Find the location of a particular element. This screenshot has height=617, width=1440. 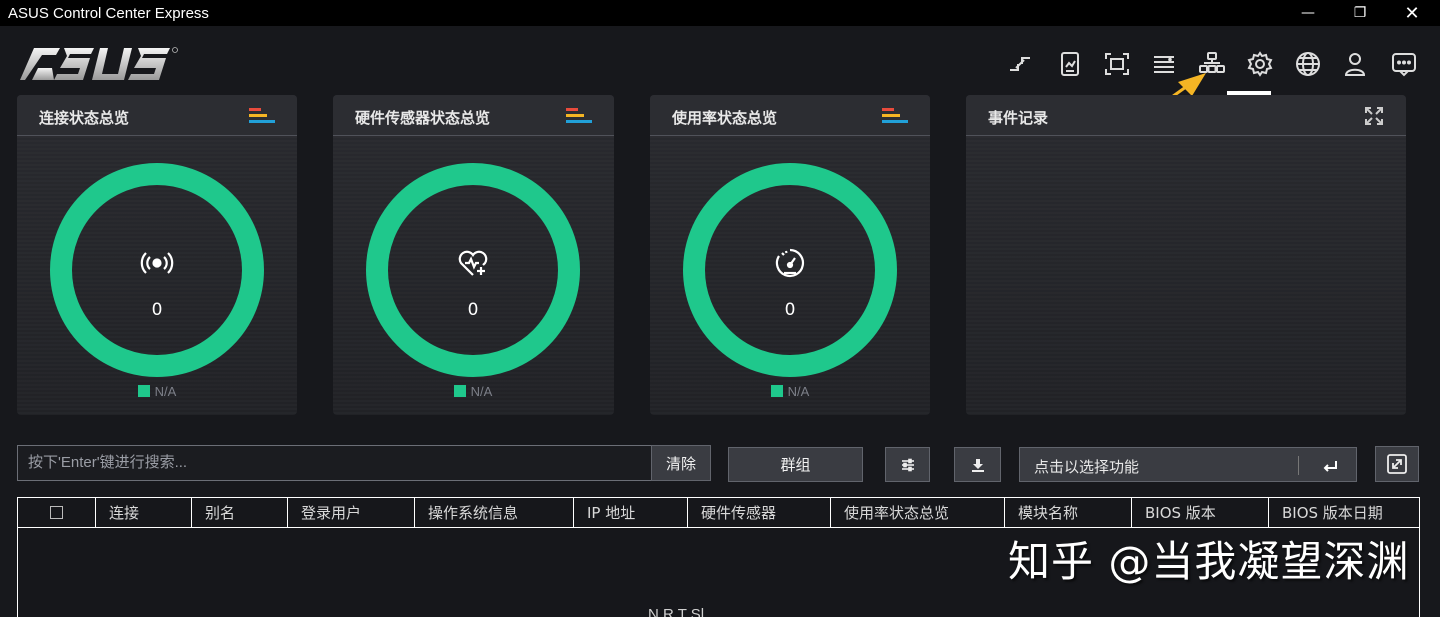

usage-status-card: 使用率状态总览 0 N/A is located at coordinates (790, 255).